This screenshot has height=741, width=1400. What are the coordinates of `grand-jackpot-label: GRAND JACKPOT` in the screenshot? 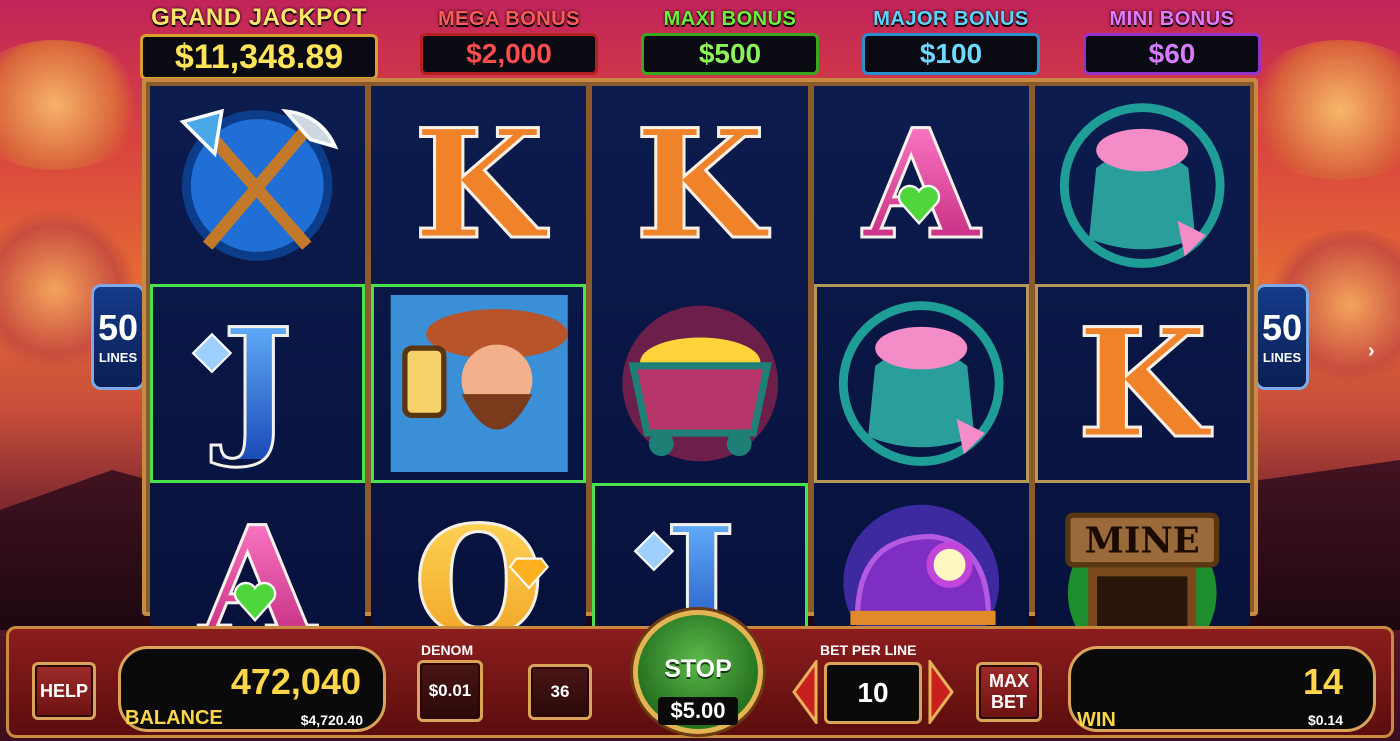 It's located at (259, 17).